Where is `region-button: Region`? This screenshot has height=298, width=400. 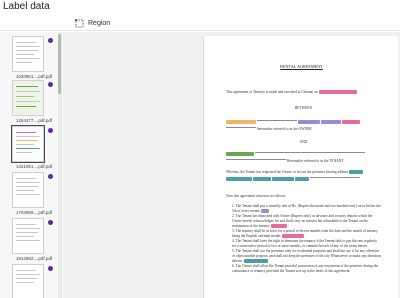 region-button: Region is located at coordinates (92, 23).